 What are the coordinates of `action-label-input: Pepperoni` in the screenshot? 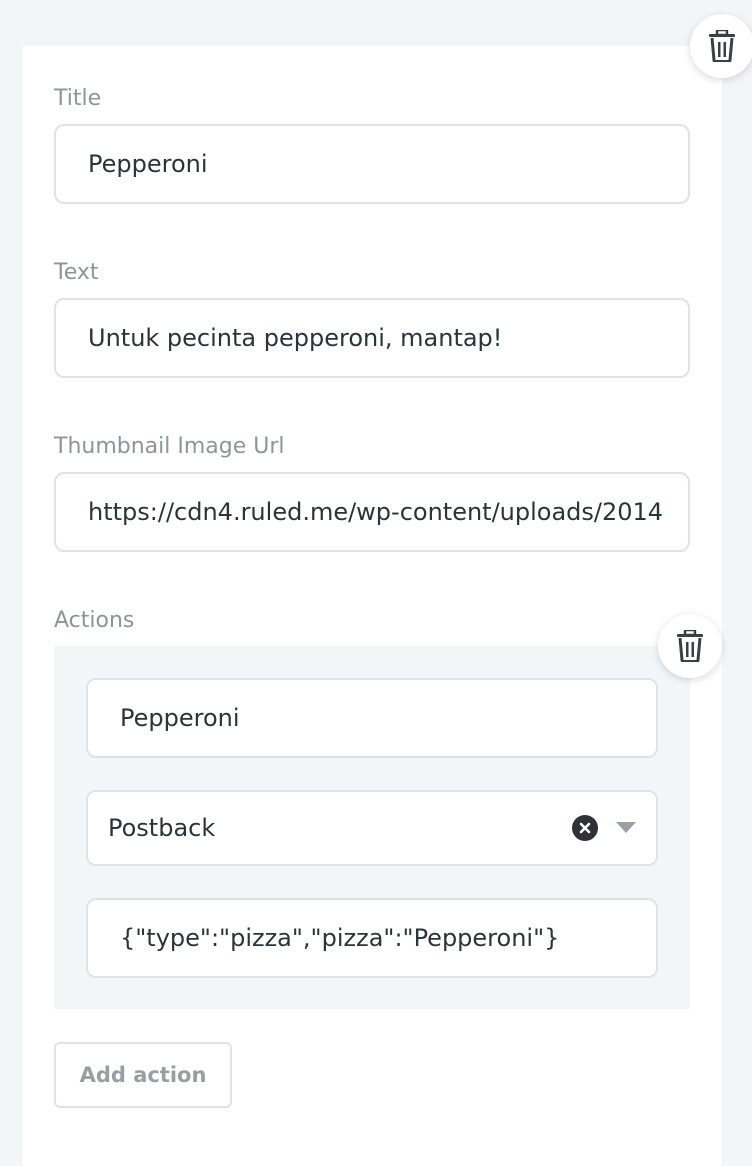 It's located at (372, 718).